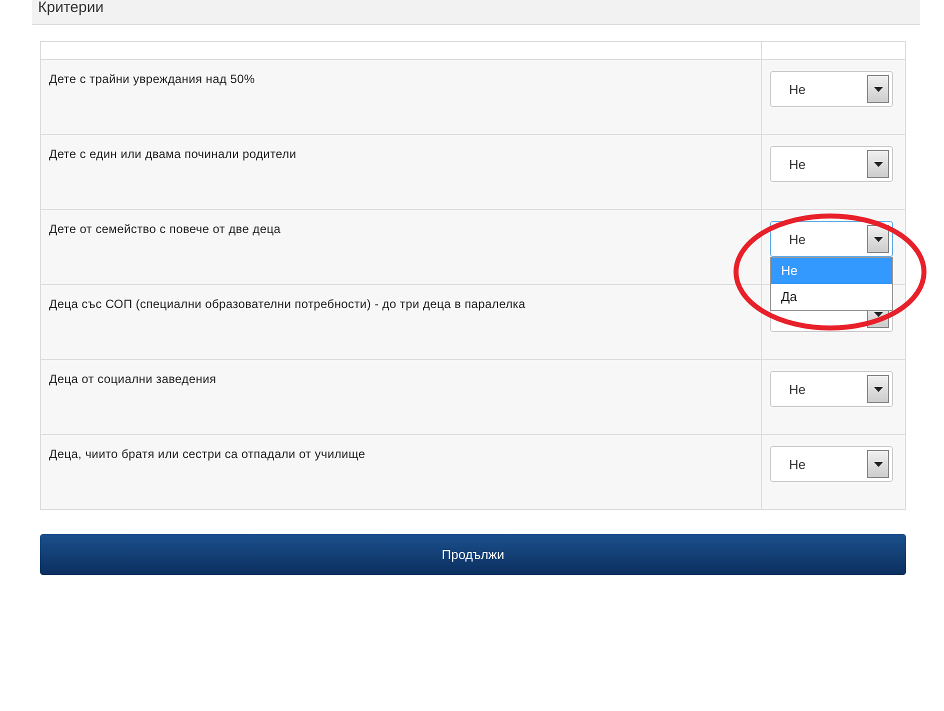 The width and height of the screenshot is (944, 711). I want to click on criterion-label: Дете от семейство с повече от две деца, so click(165, 229).